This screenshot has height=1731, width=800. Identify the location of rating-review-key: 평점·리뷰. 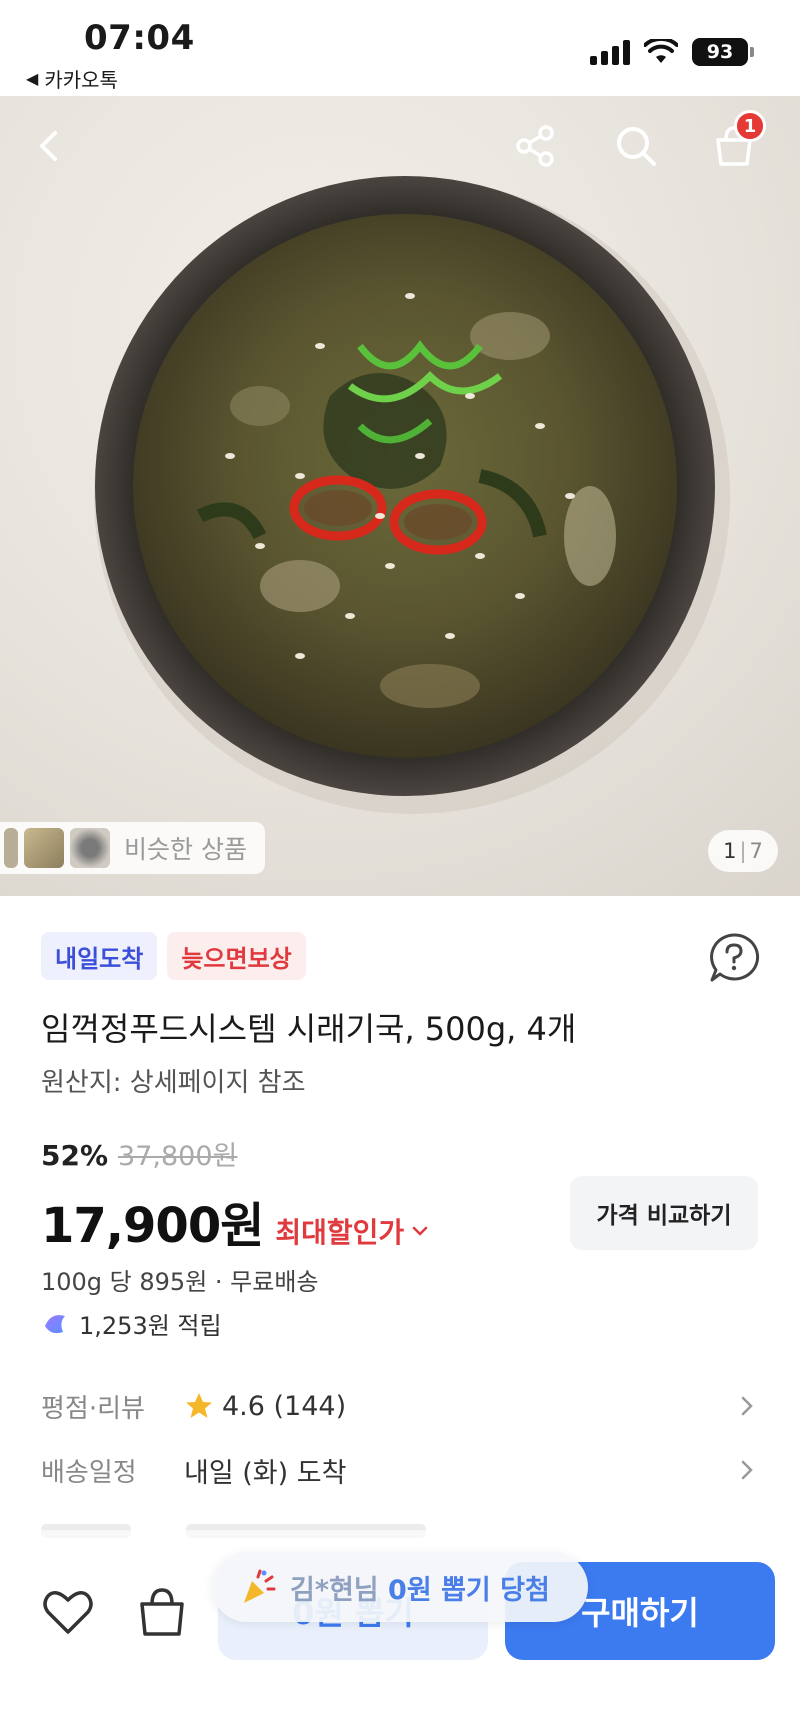
(93, 1408).